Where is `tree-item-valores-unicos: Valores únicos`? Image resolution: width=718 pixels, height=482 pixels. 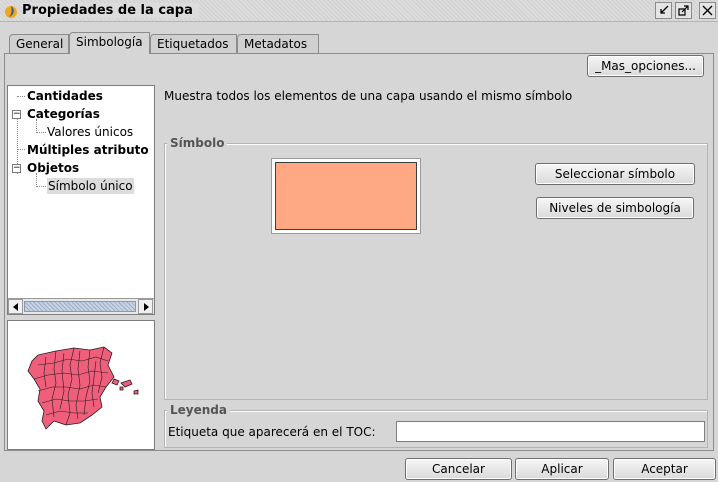 tree-item-valores-unicos: Valores únicos is located at coordinates (90, 132).